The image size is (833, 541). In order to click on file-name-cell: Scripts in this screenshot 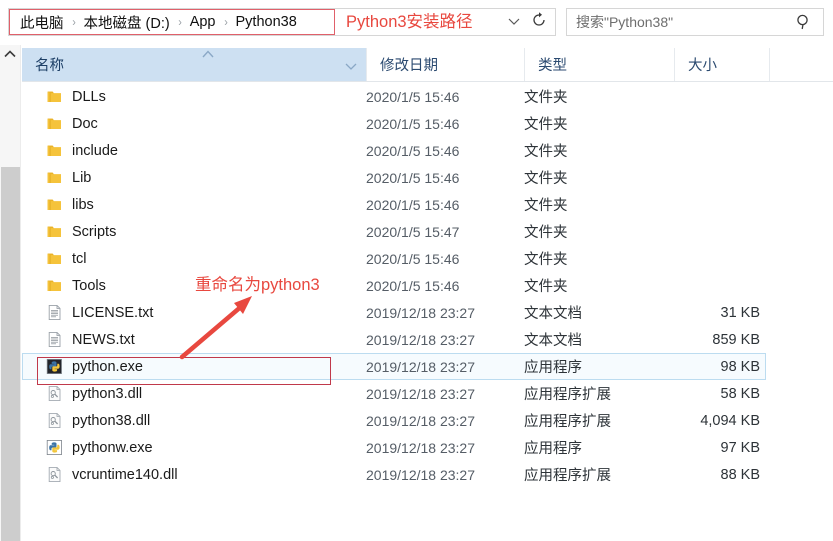, I will do `click(81, 231)`.